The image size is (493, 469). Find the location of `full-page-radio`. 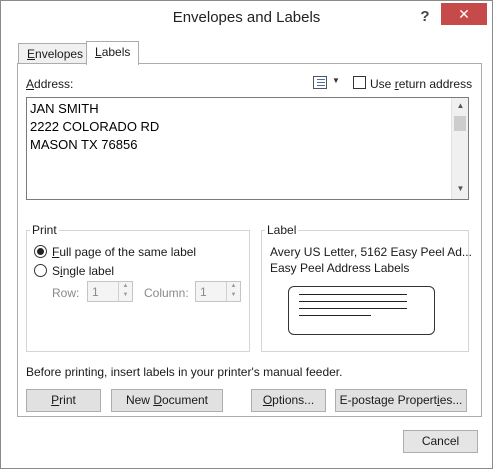

full-page-radio is located at coordinates (40, 251).